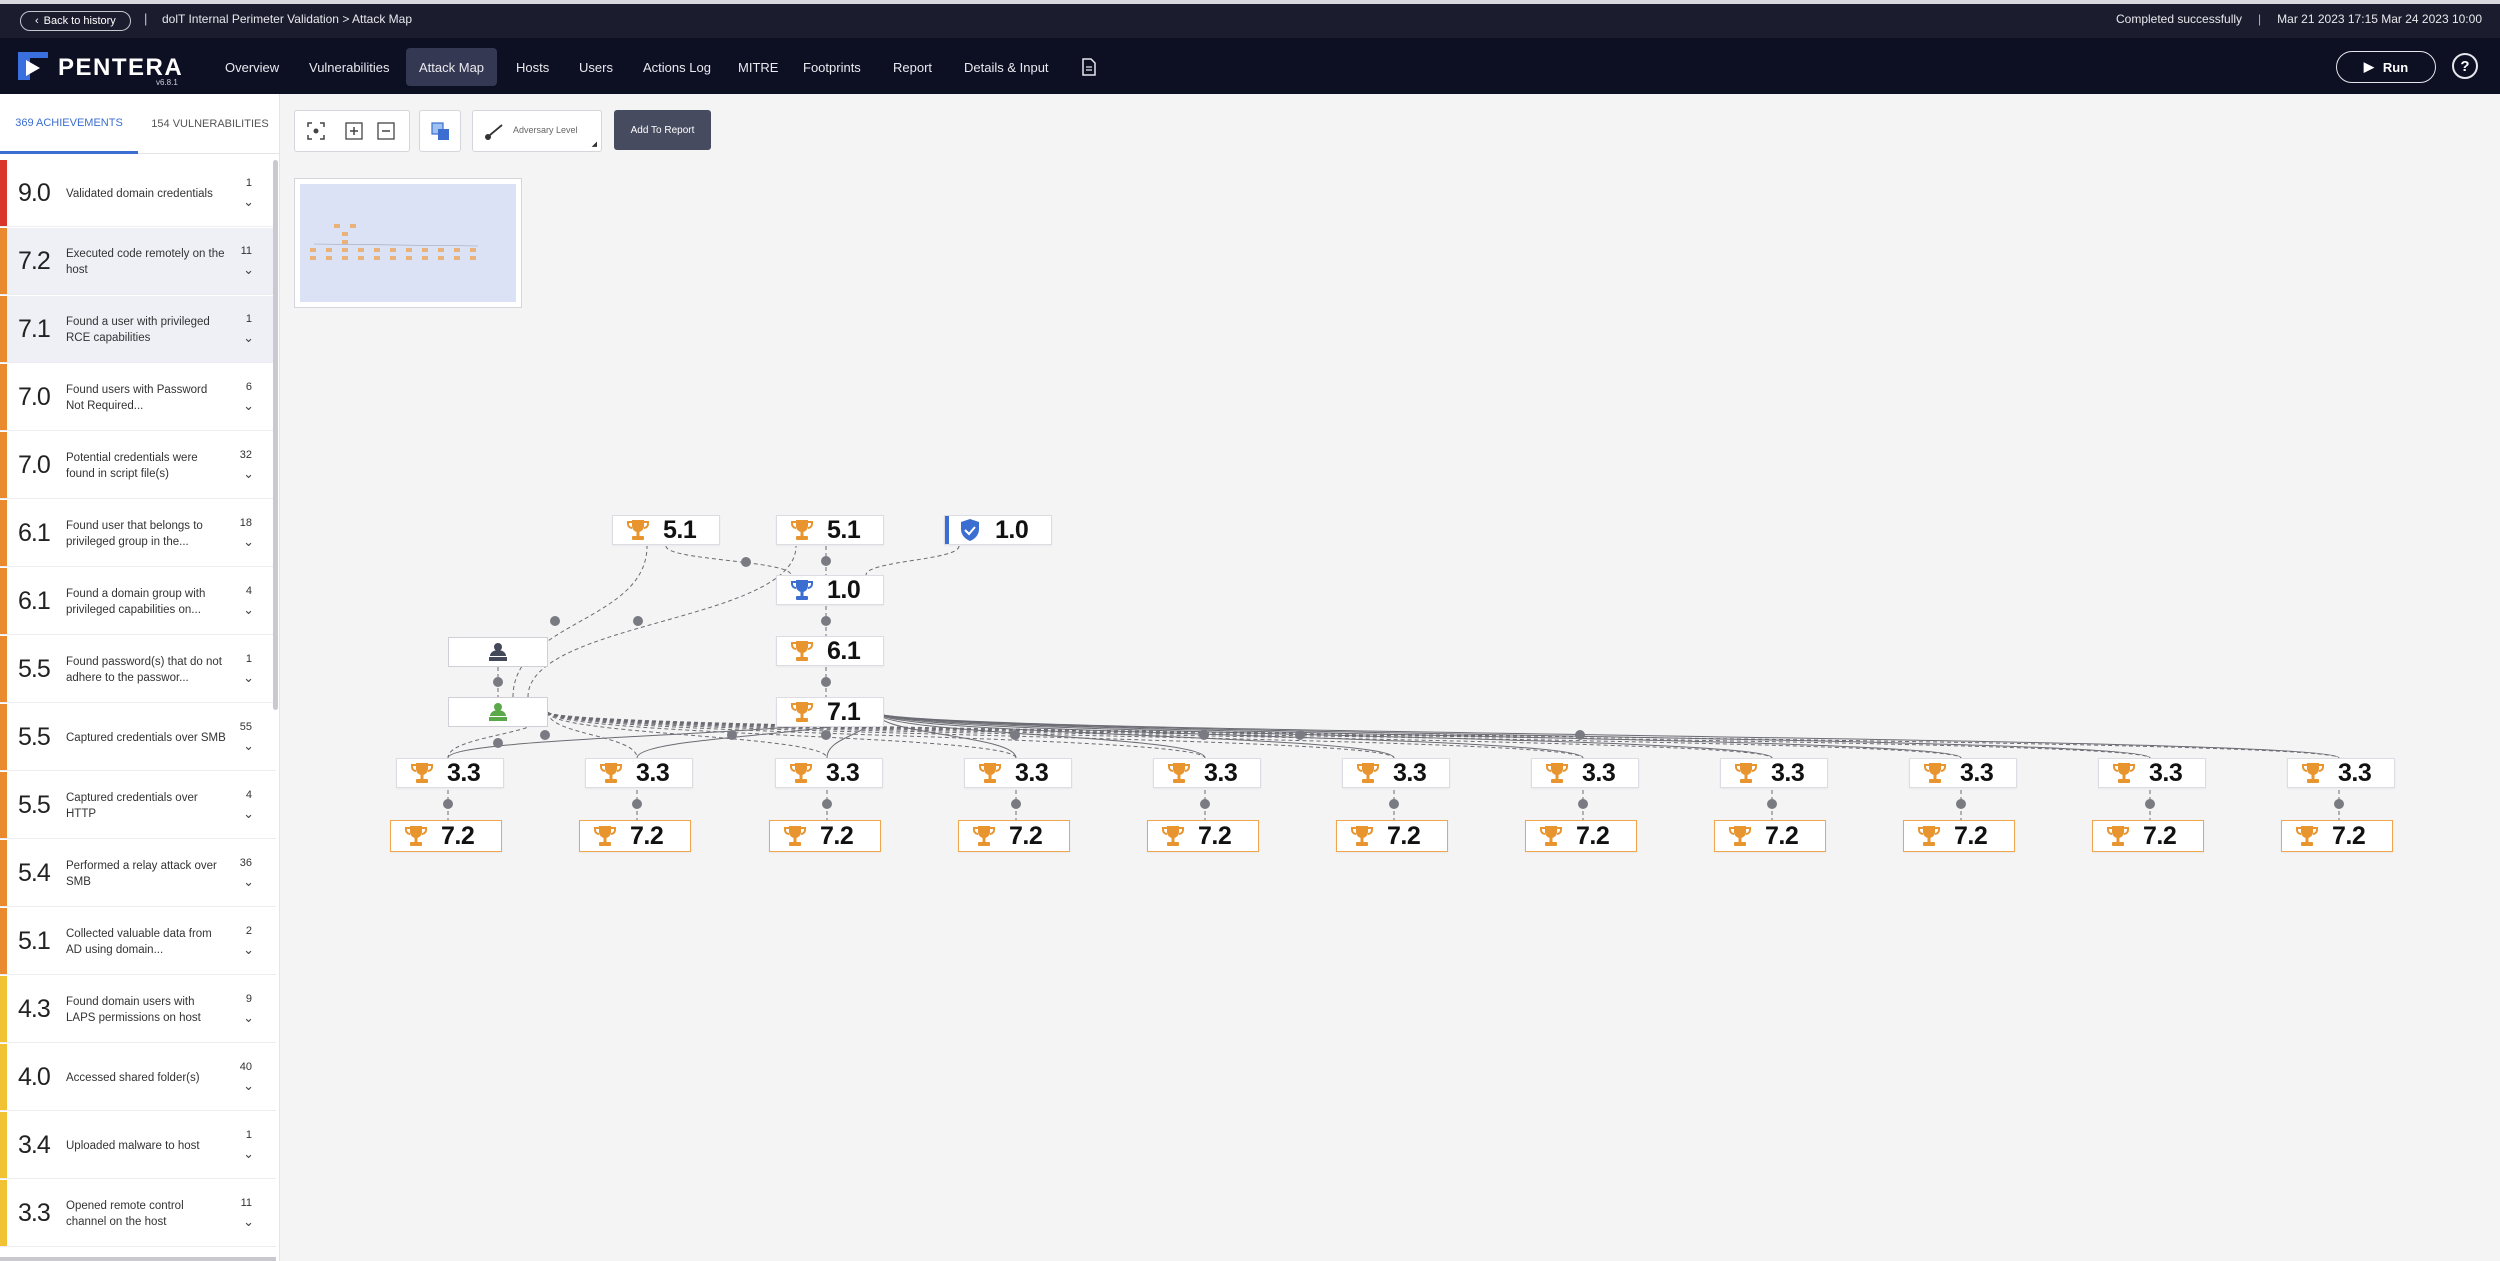  Describe the element at coordinates (138, 873) in the screenshot. I see `achievement-row: 5.4 Performed a relay attack over SMB 36 ⌄` at that location.